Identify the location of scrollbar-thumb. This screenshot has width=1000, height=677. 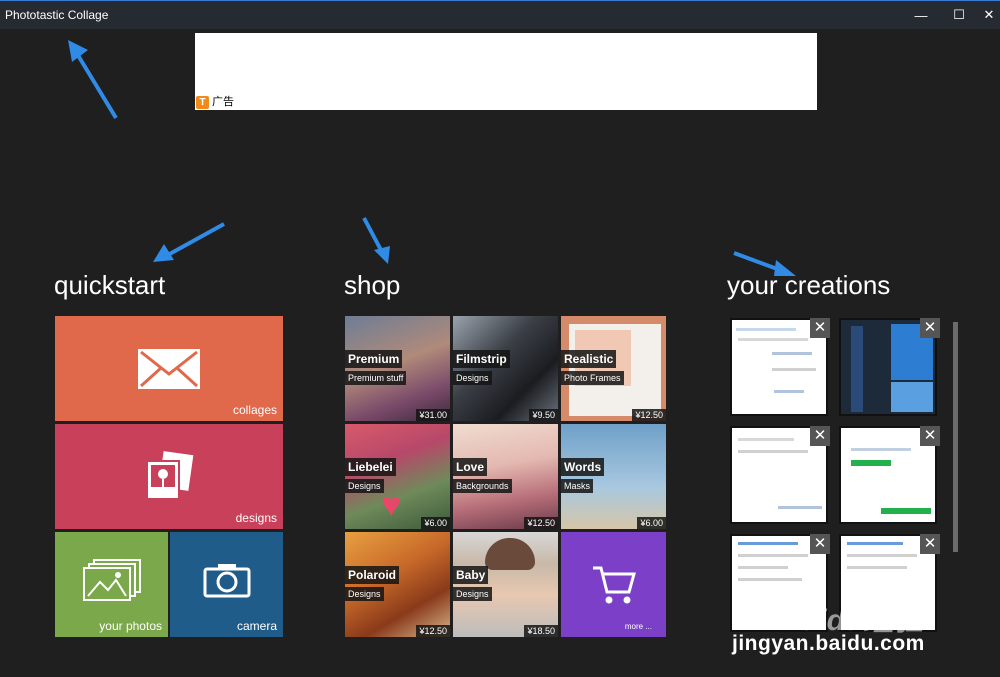
(955, 437).